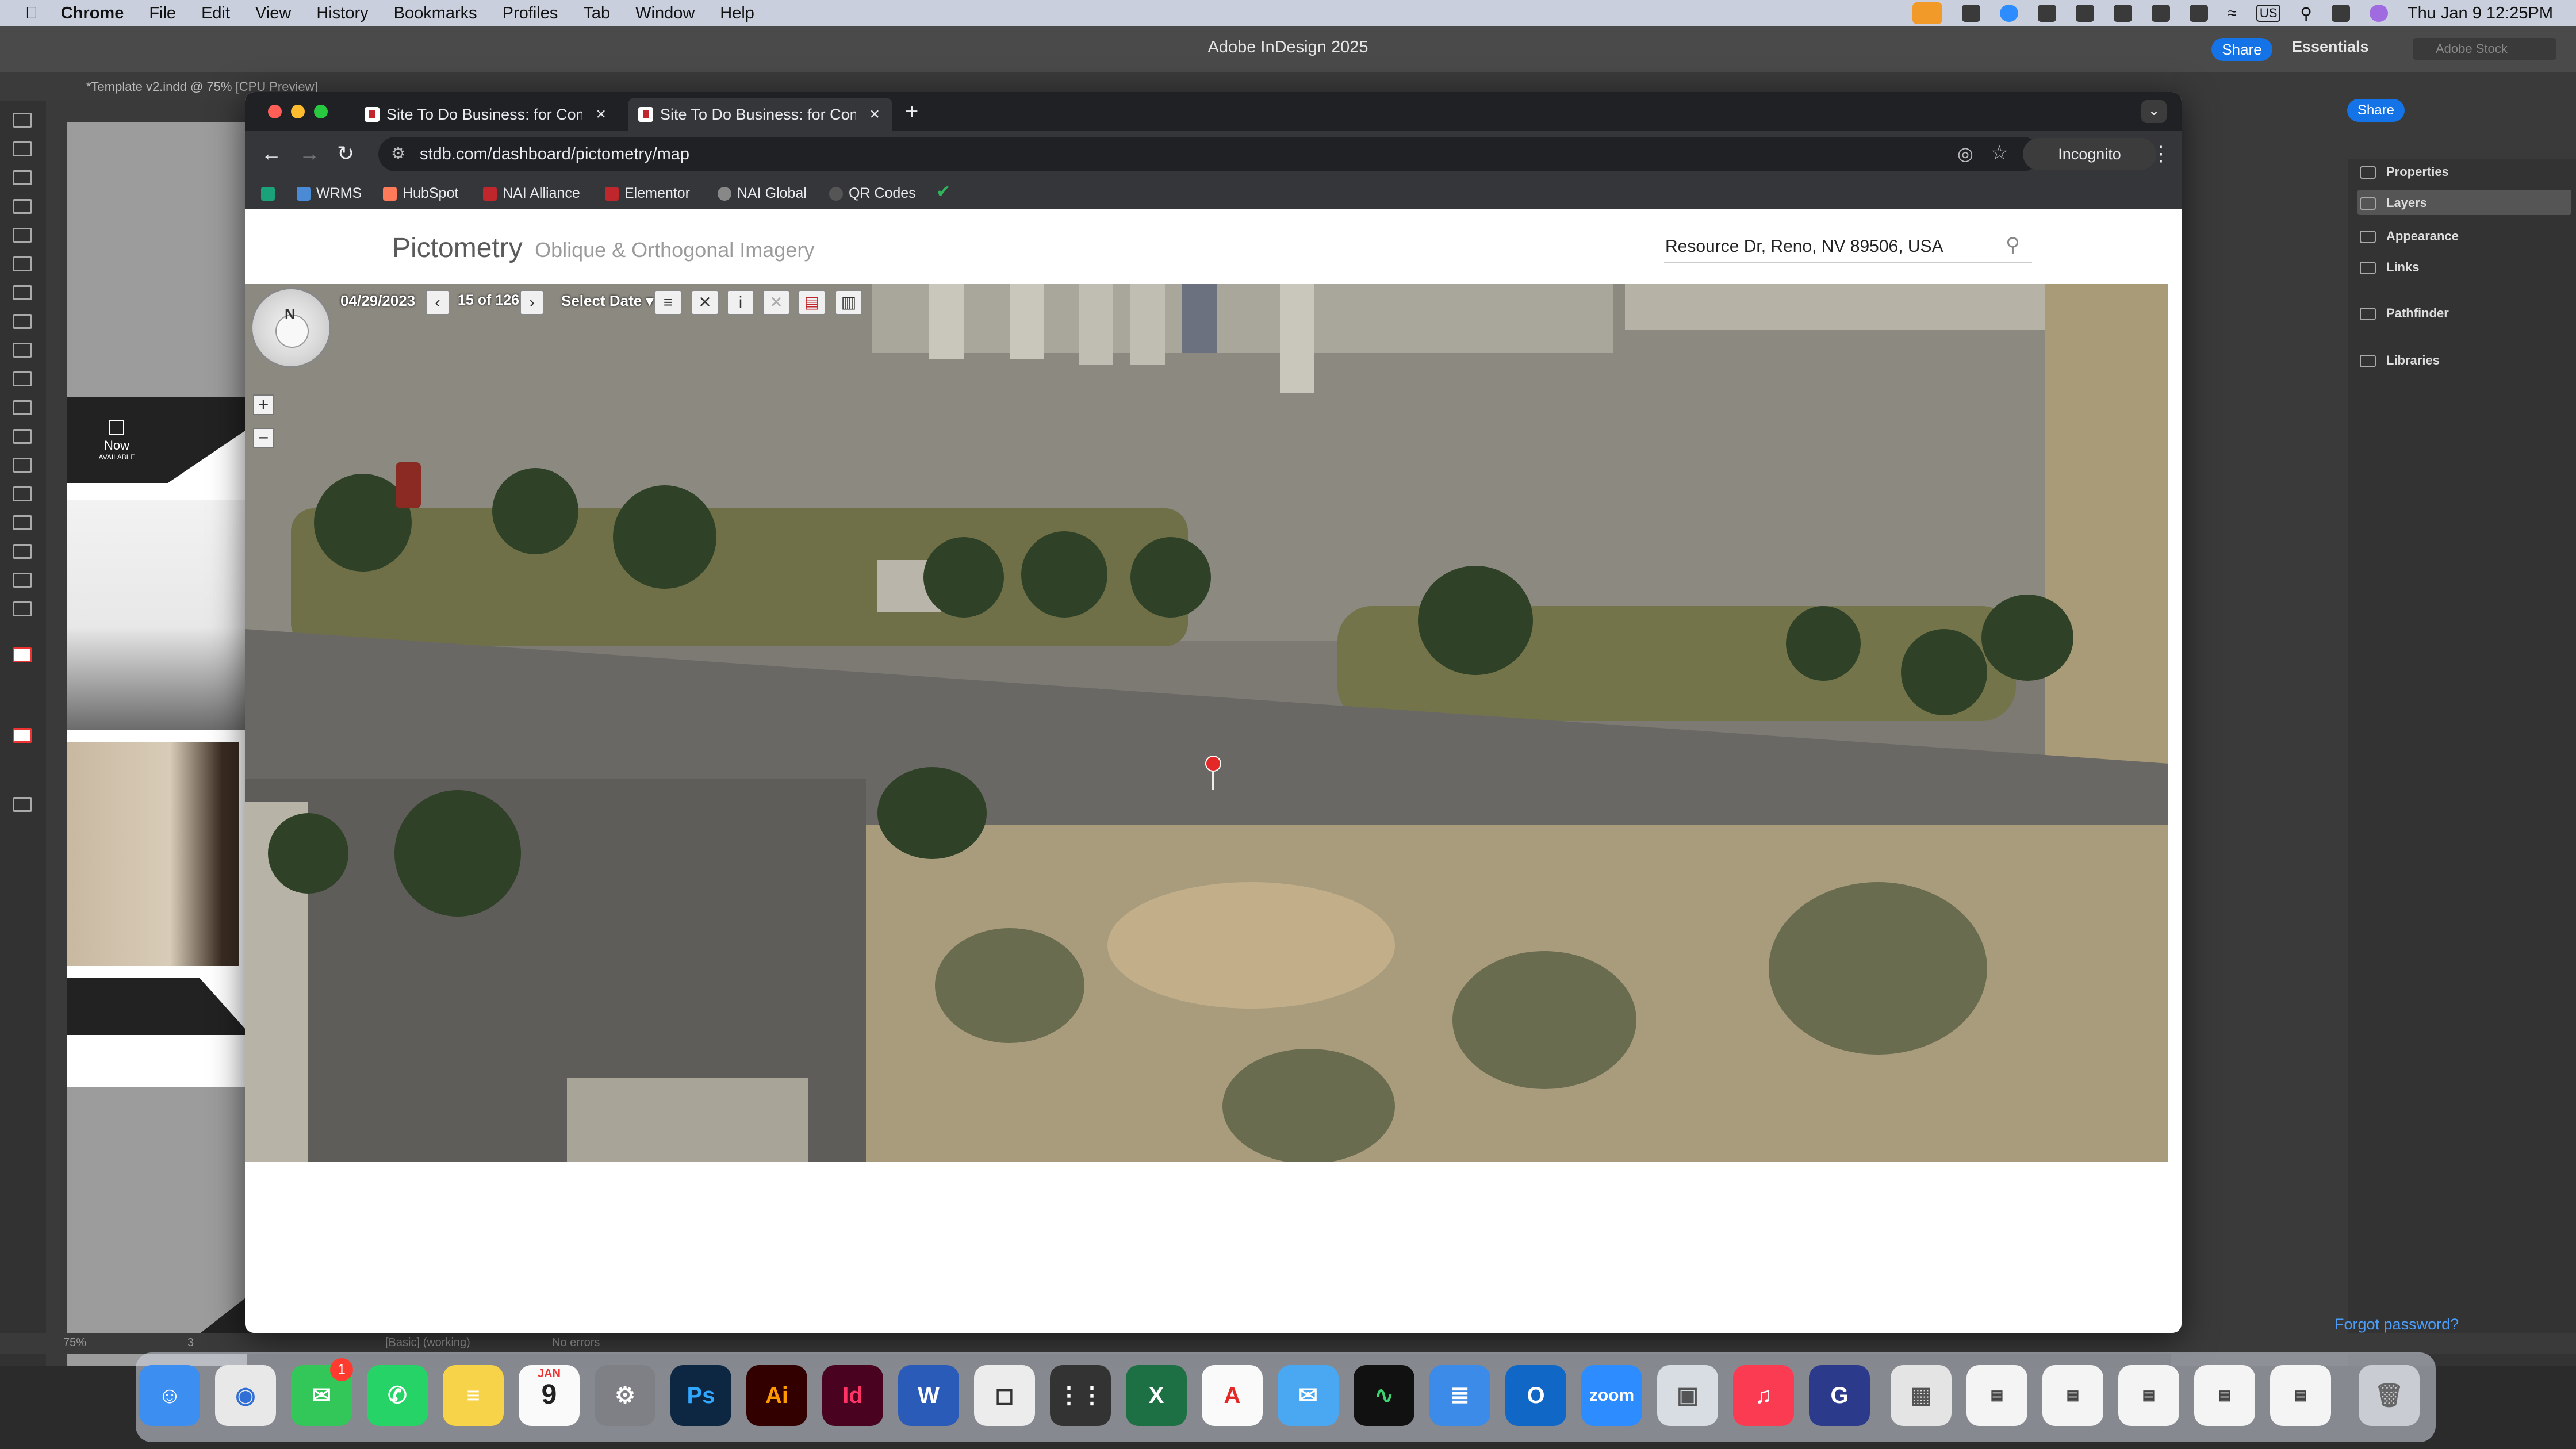 The height and width of the screenshot is (1449, 2576). What do you see at coordinates (2085, 13) in the screenshot?
I see `dropbox-tray-icon` at bounding box center [2085, 13].